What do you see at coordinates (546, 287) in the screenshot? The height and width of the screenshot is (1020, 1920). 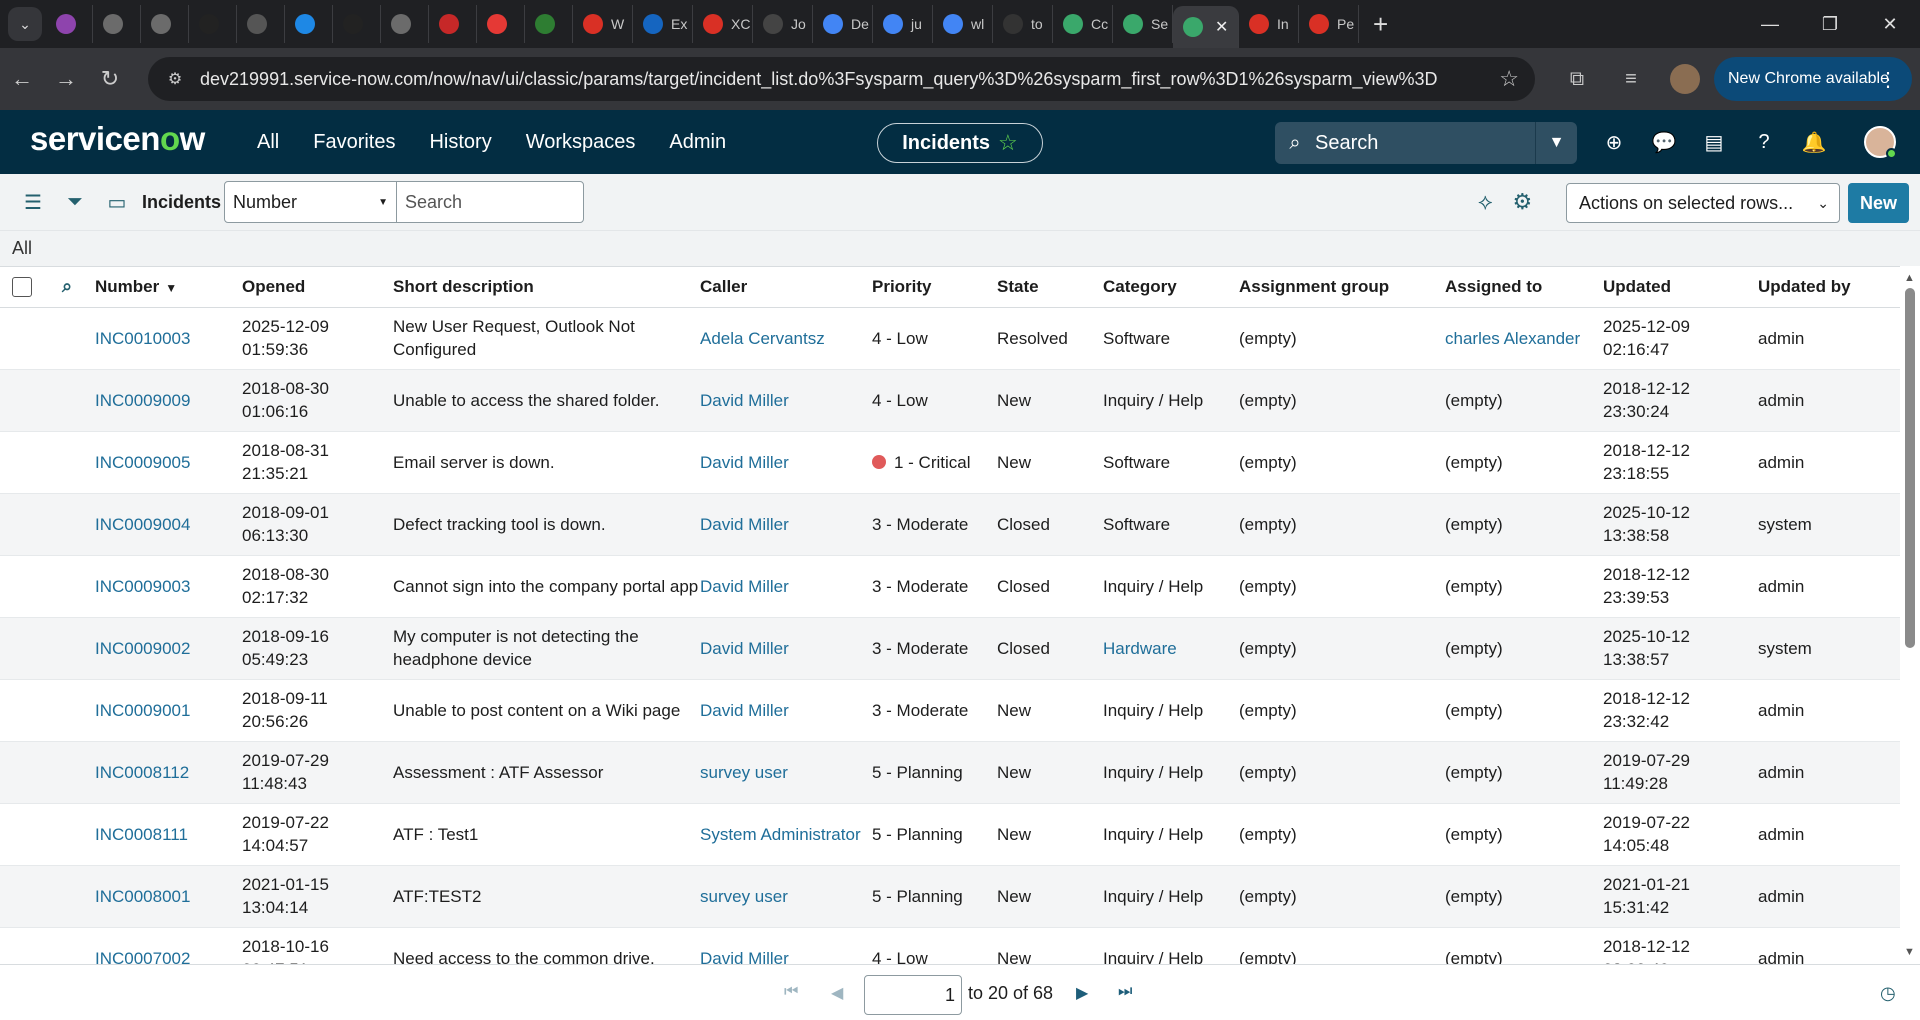 I see `column-header-short-description: Short description` at bounding box center [546, 287].